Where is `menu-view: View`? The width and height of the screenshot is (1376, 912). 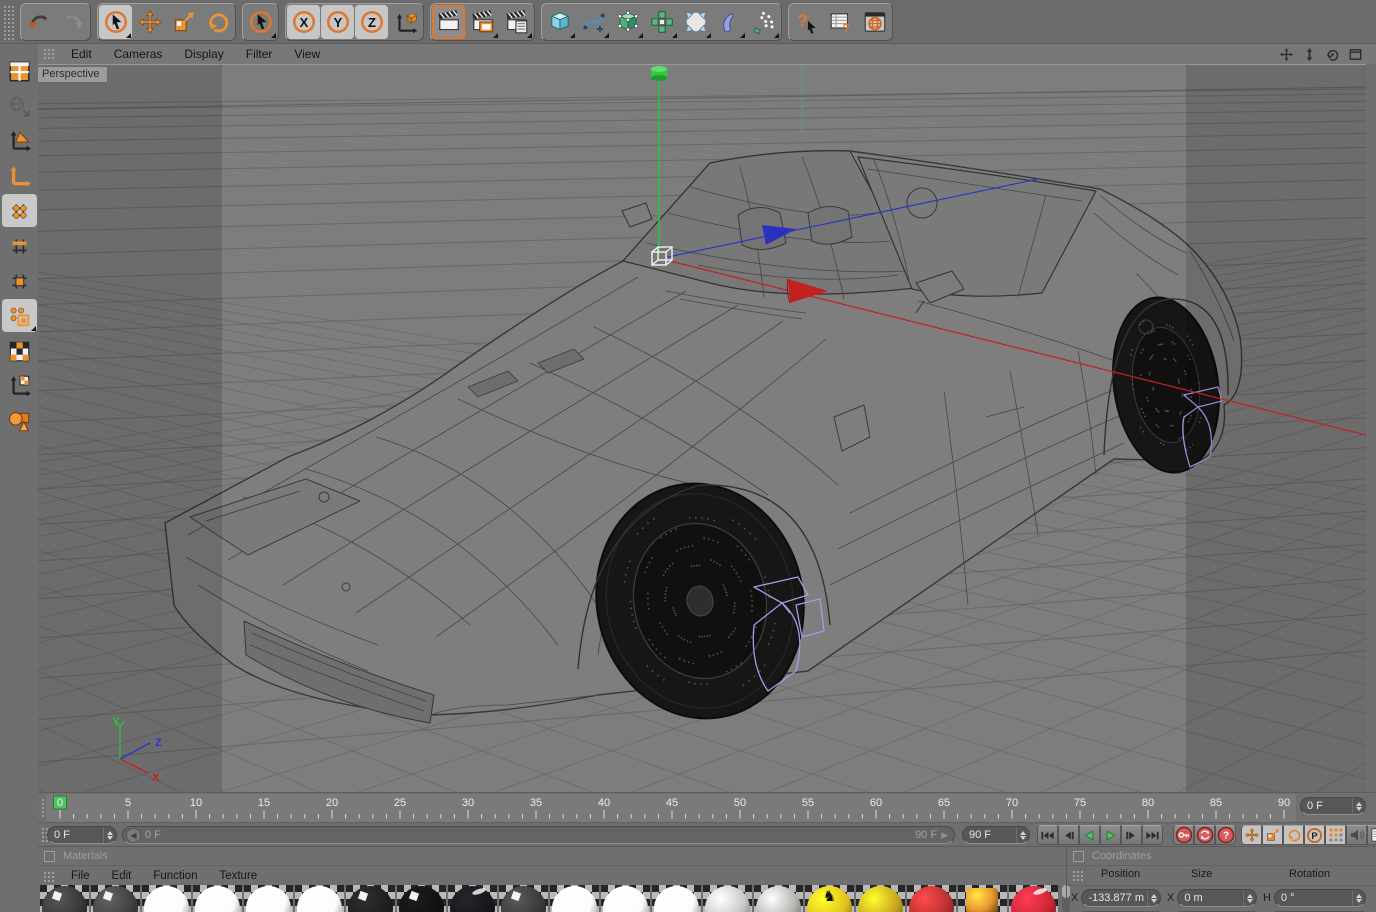
menu-view: View is located at coordinates (307, 54).